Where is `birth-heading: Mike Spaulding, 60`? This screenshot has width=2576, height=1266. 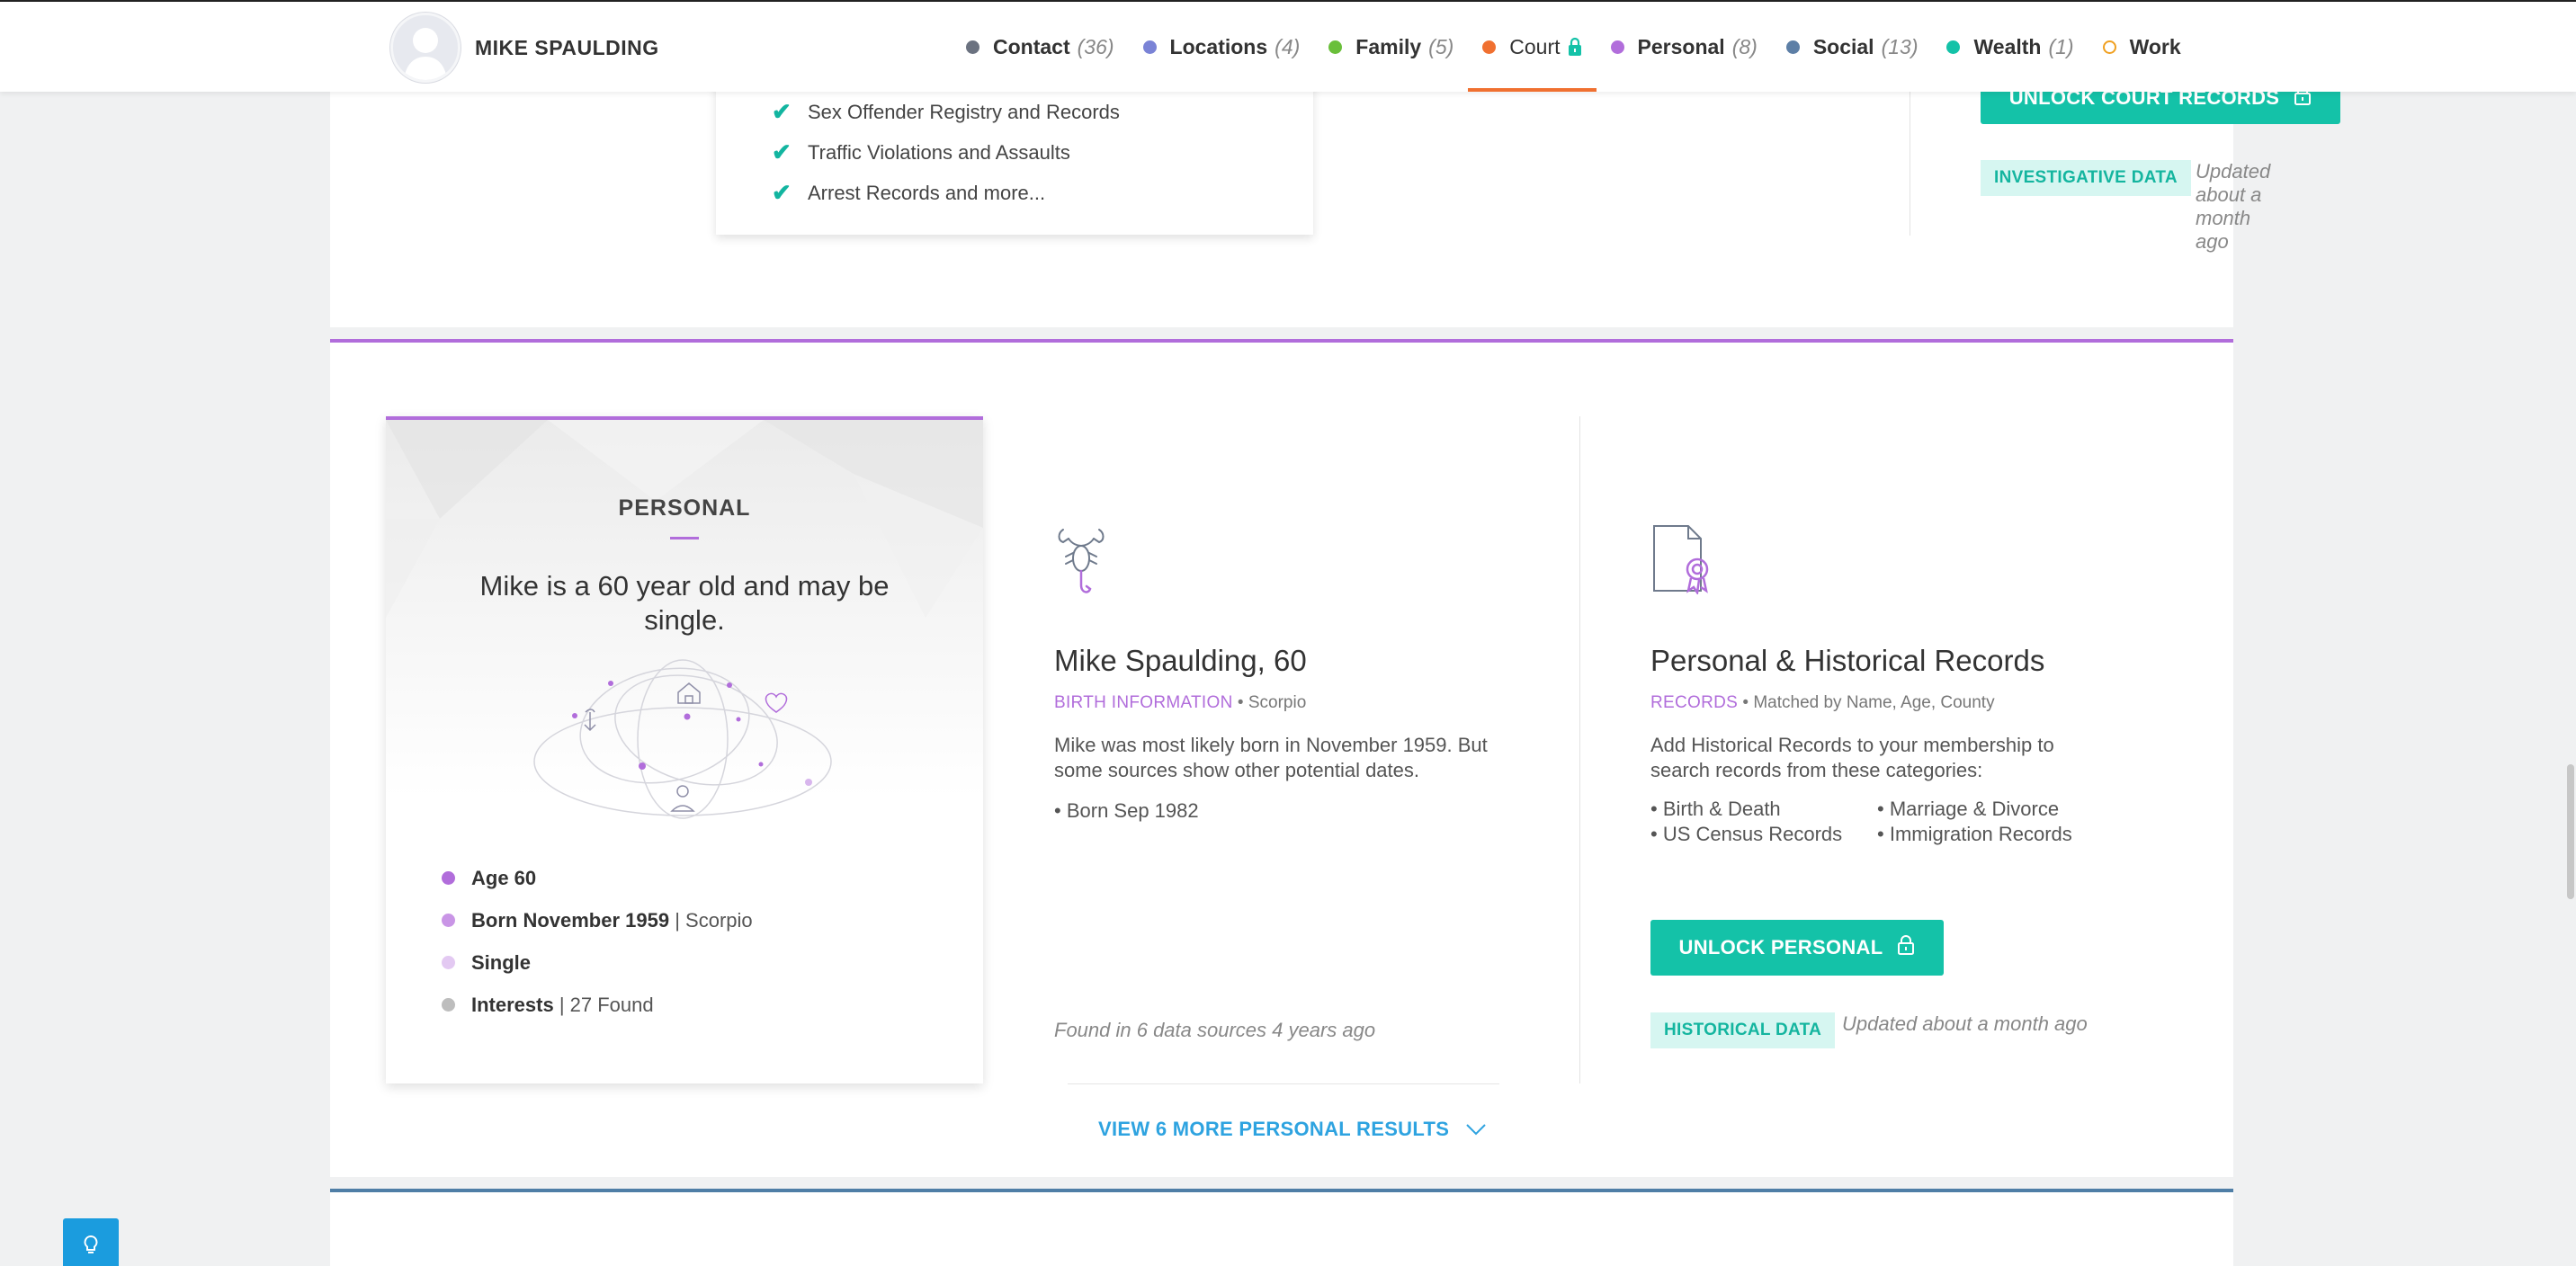
birth-heading: Mike Spaulding, 60 is located at coordinates (1180, 660).